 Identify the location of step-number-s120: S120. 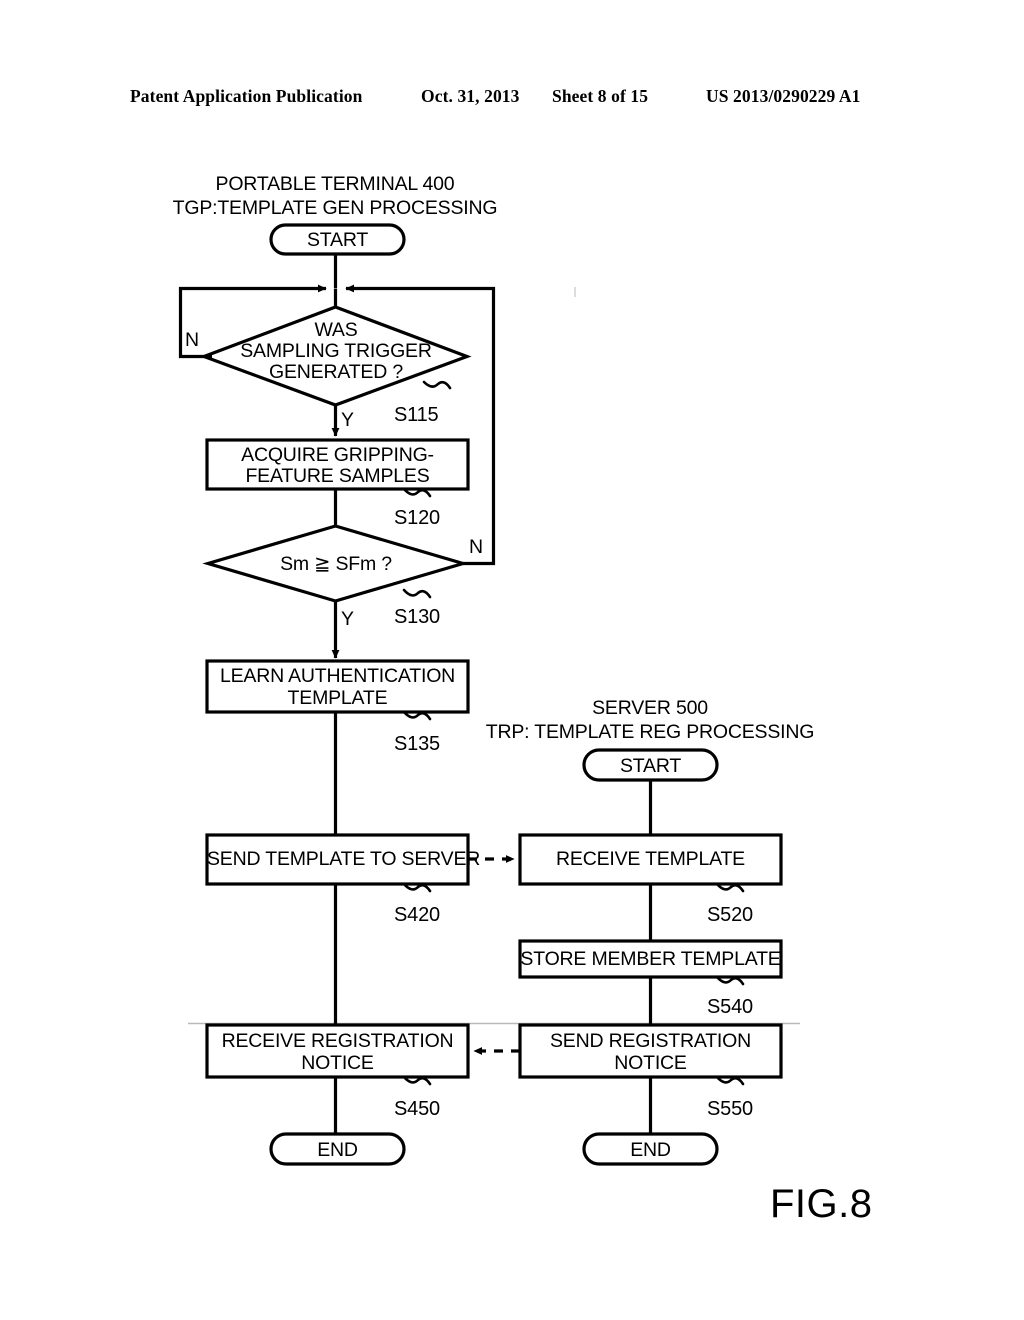
(417, 518).